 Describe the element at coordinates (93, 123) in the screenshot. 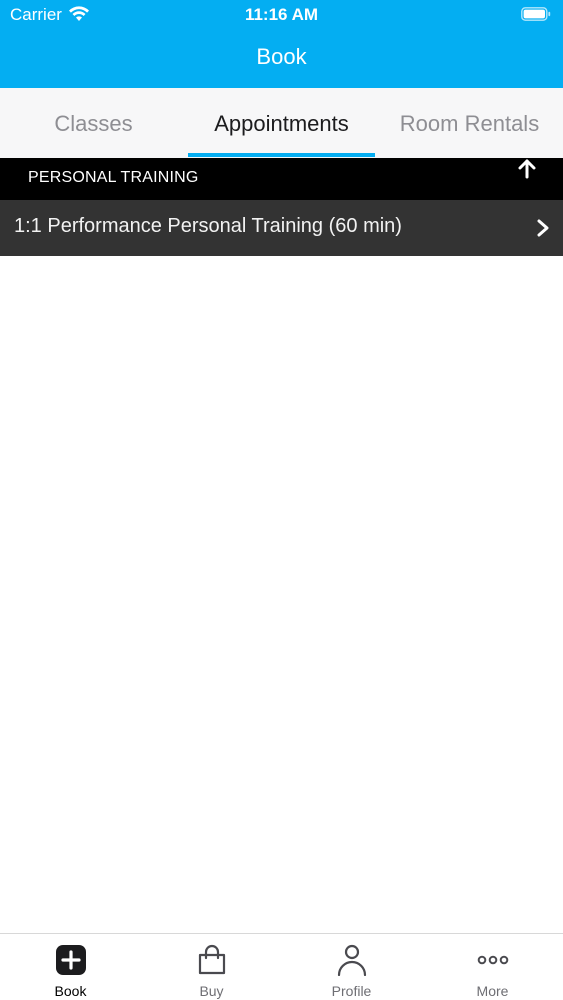

I see `tab-classes: Classes` at that location.